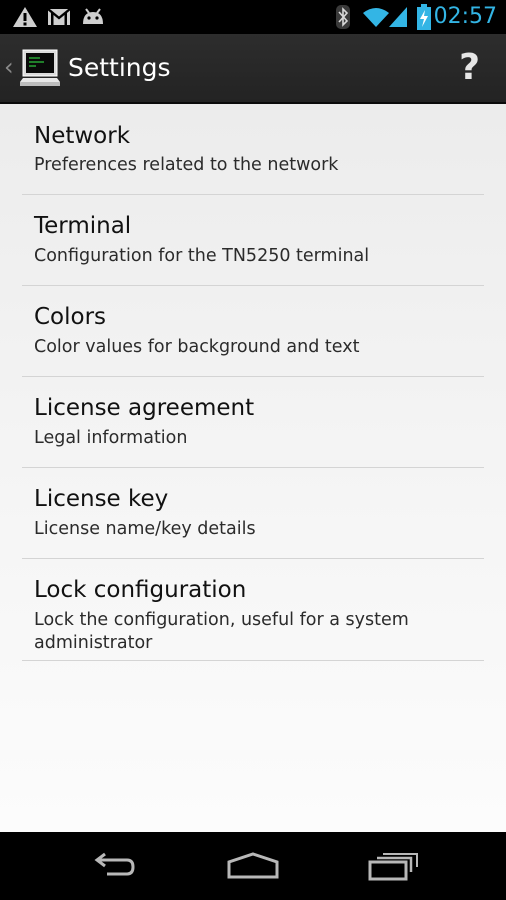 Image resolution: width=506 pixels, height=900 pixels. What do you see at coordinates (343, 17) in the screenshot?
I see `bluetooth-icon` at bounding box center [343, 17].